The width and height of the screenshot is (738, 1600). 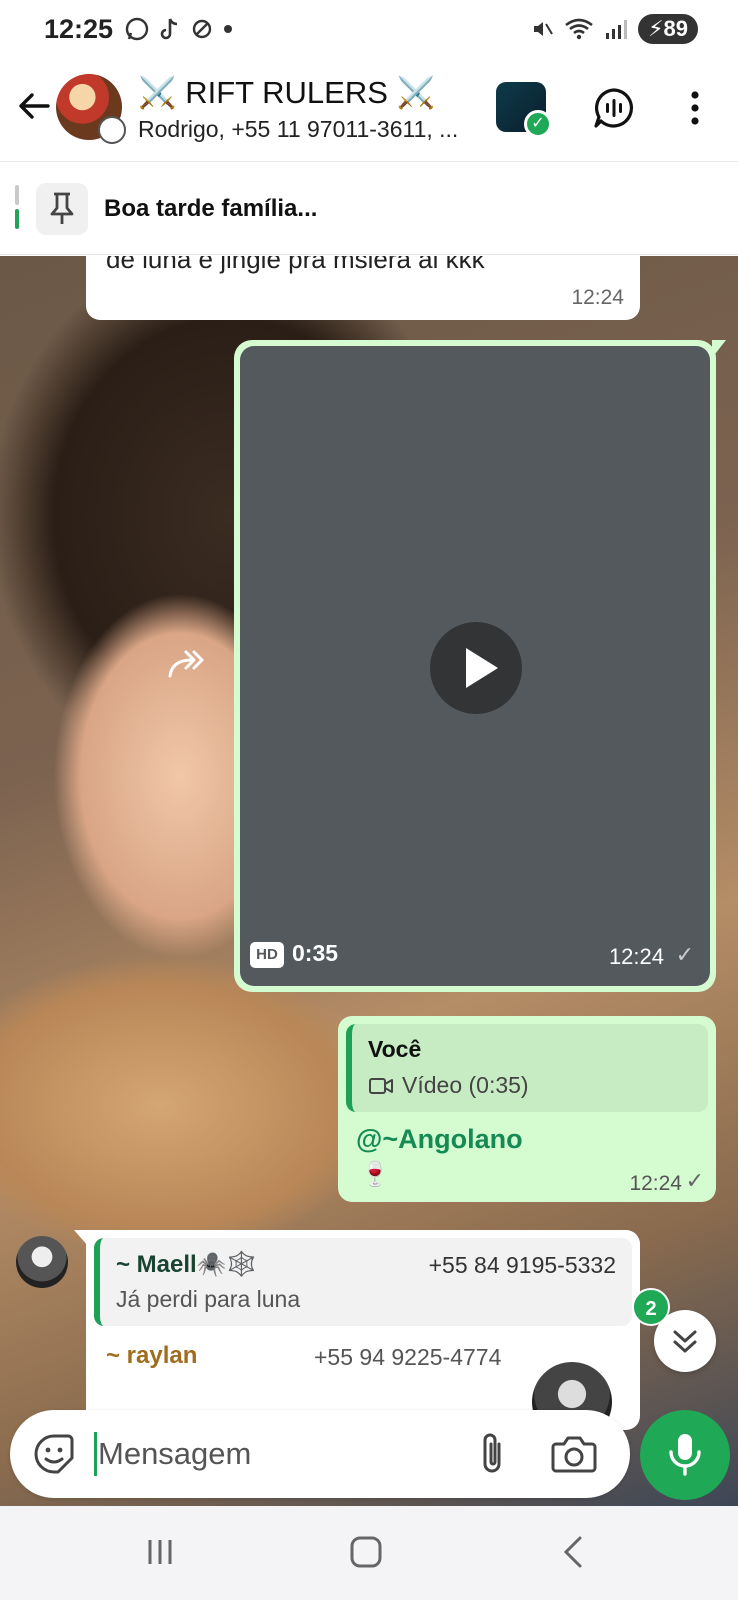 I want to click on pin-icon-box, so click(x=62, y=209).